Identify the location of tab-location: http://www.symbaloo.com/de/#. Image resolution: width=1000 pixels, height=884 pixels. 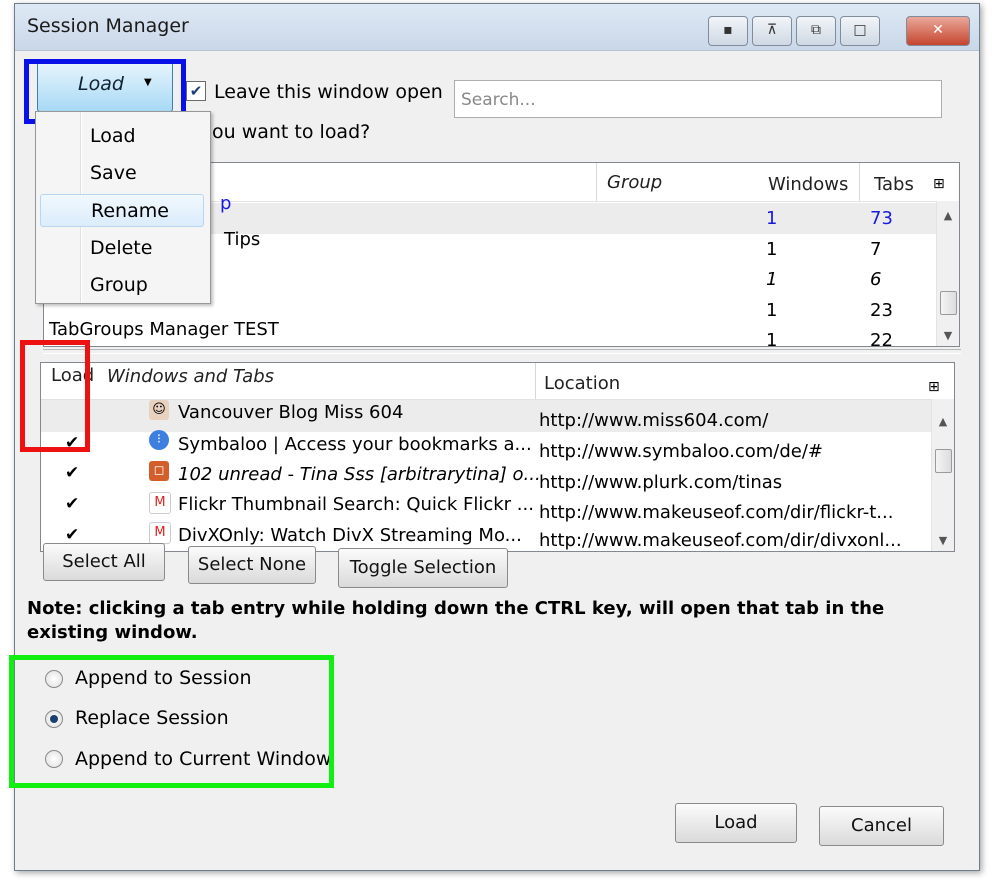
(681, 451).